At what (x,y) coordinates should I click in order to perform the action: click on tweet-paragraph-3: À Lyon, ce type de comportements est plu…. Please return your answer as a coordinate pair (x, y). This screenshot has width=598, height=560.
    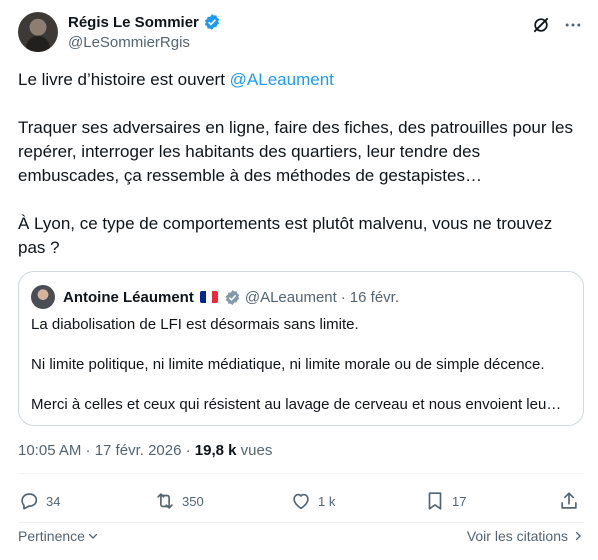
    Looking at the image, I should click on (285, 235).